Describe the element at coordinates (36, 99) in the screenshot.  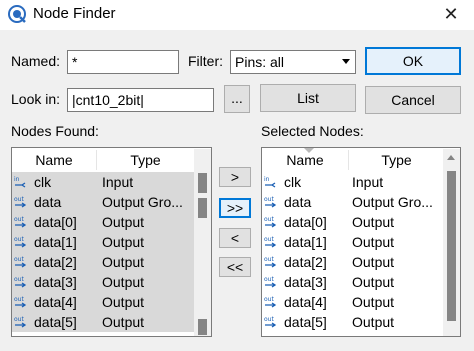
I see `lookin-label: Look in:` at that location.